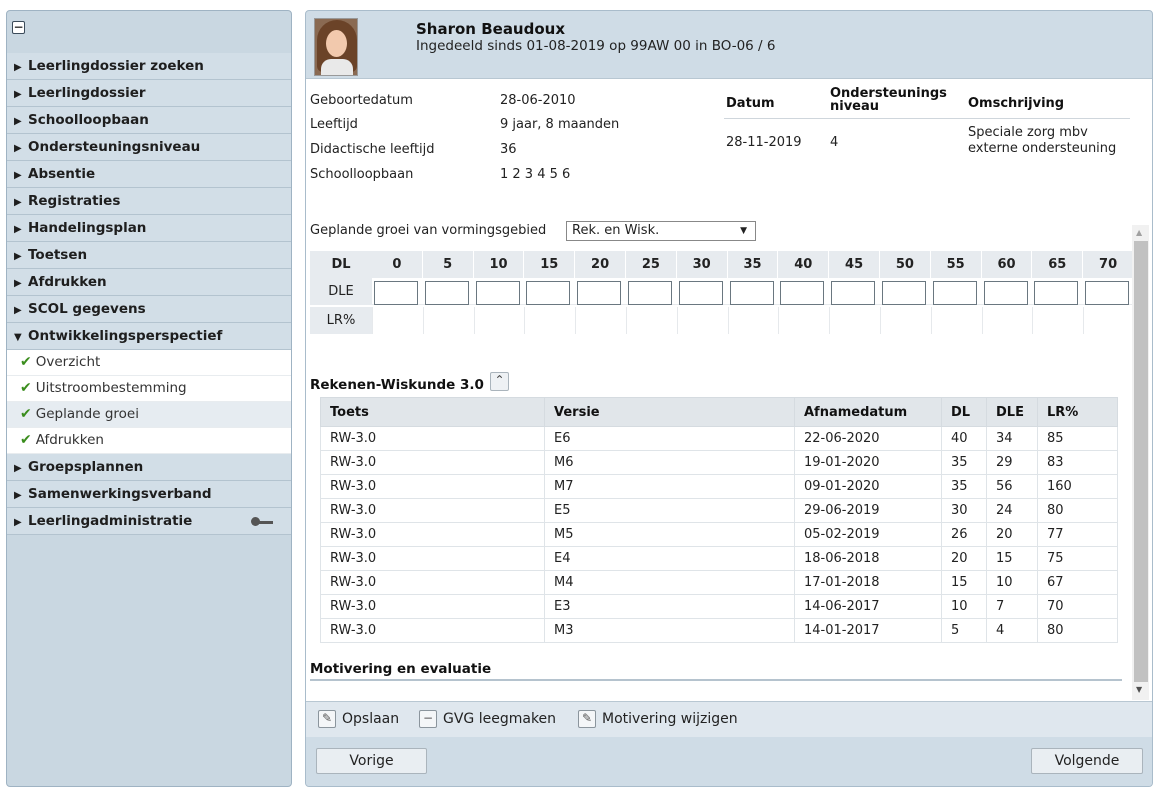 This screenshot has width=1153, height=787. What do you see at coordinates (149, 228) in the screenshot?
I see `sidebar-item-handelingsplan: ▶ Handelingsplan` at bounding box center [149, 228].